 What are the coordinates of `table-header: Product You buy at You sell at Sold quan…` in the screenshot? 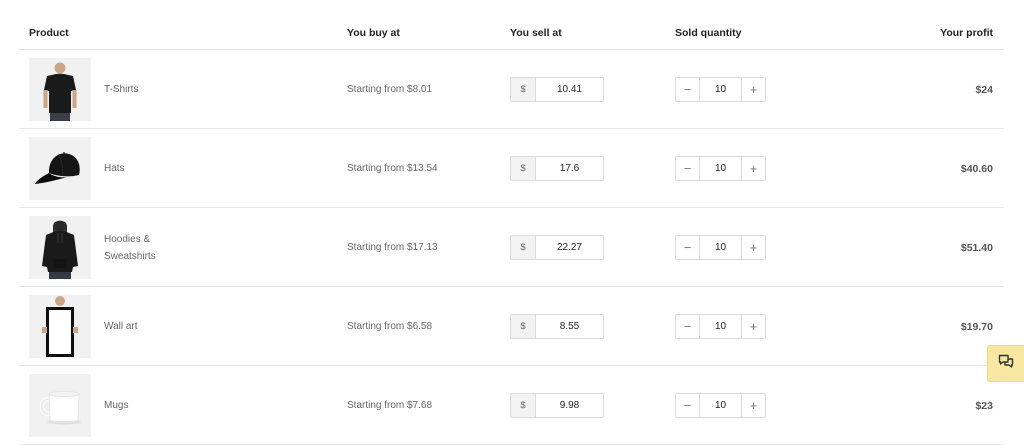 It's located at (511, 34).